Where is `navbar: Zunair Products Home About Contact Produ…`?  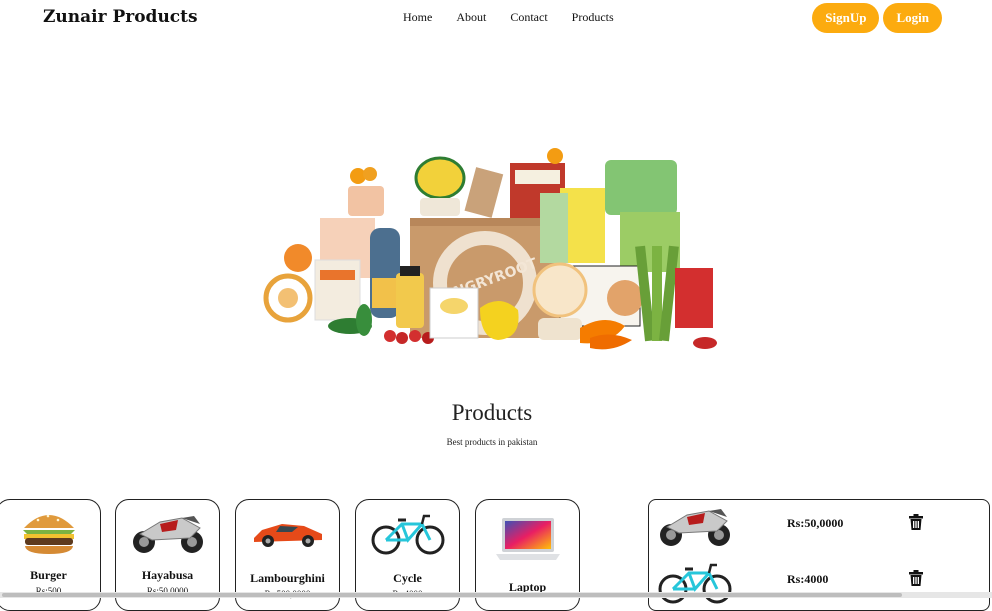
navbar: Zunair Products Home About Contact Produ… is located at coordinates (496, 20).